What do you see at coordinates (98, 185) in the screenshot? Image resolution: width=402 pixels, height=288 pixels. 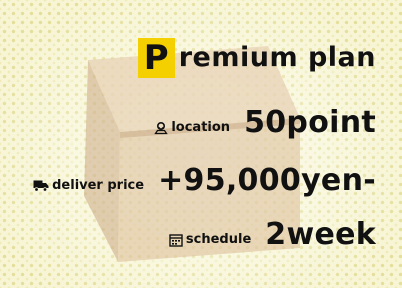 I see `deliver-price-label: deliver price` at bounding box center [98, 185].